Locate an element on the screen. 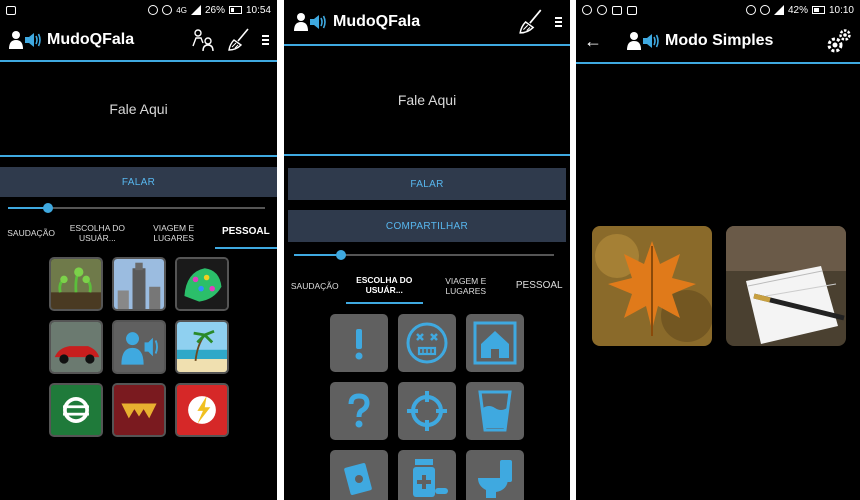 This screenshot has width=860, height=500. app-logo-tile is located at coordinates (138, 347).